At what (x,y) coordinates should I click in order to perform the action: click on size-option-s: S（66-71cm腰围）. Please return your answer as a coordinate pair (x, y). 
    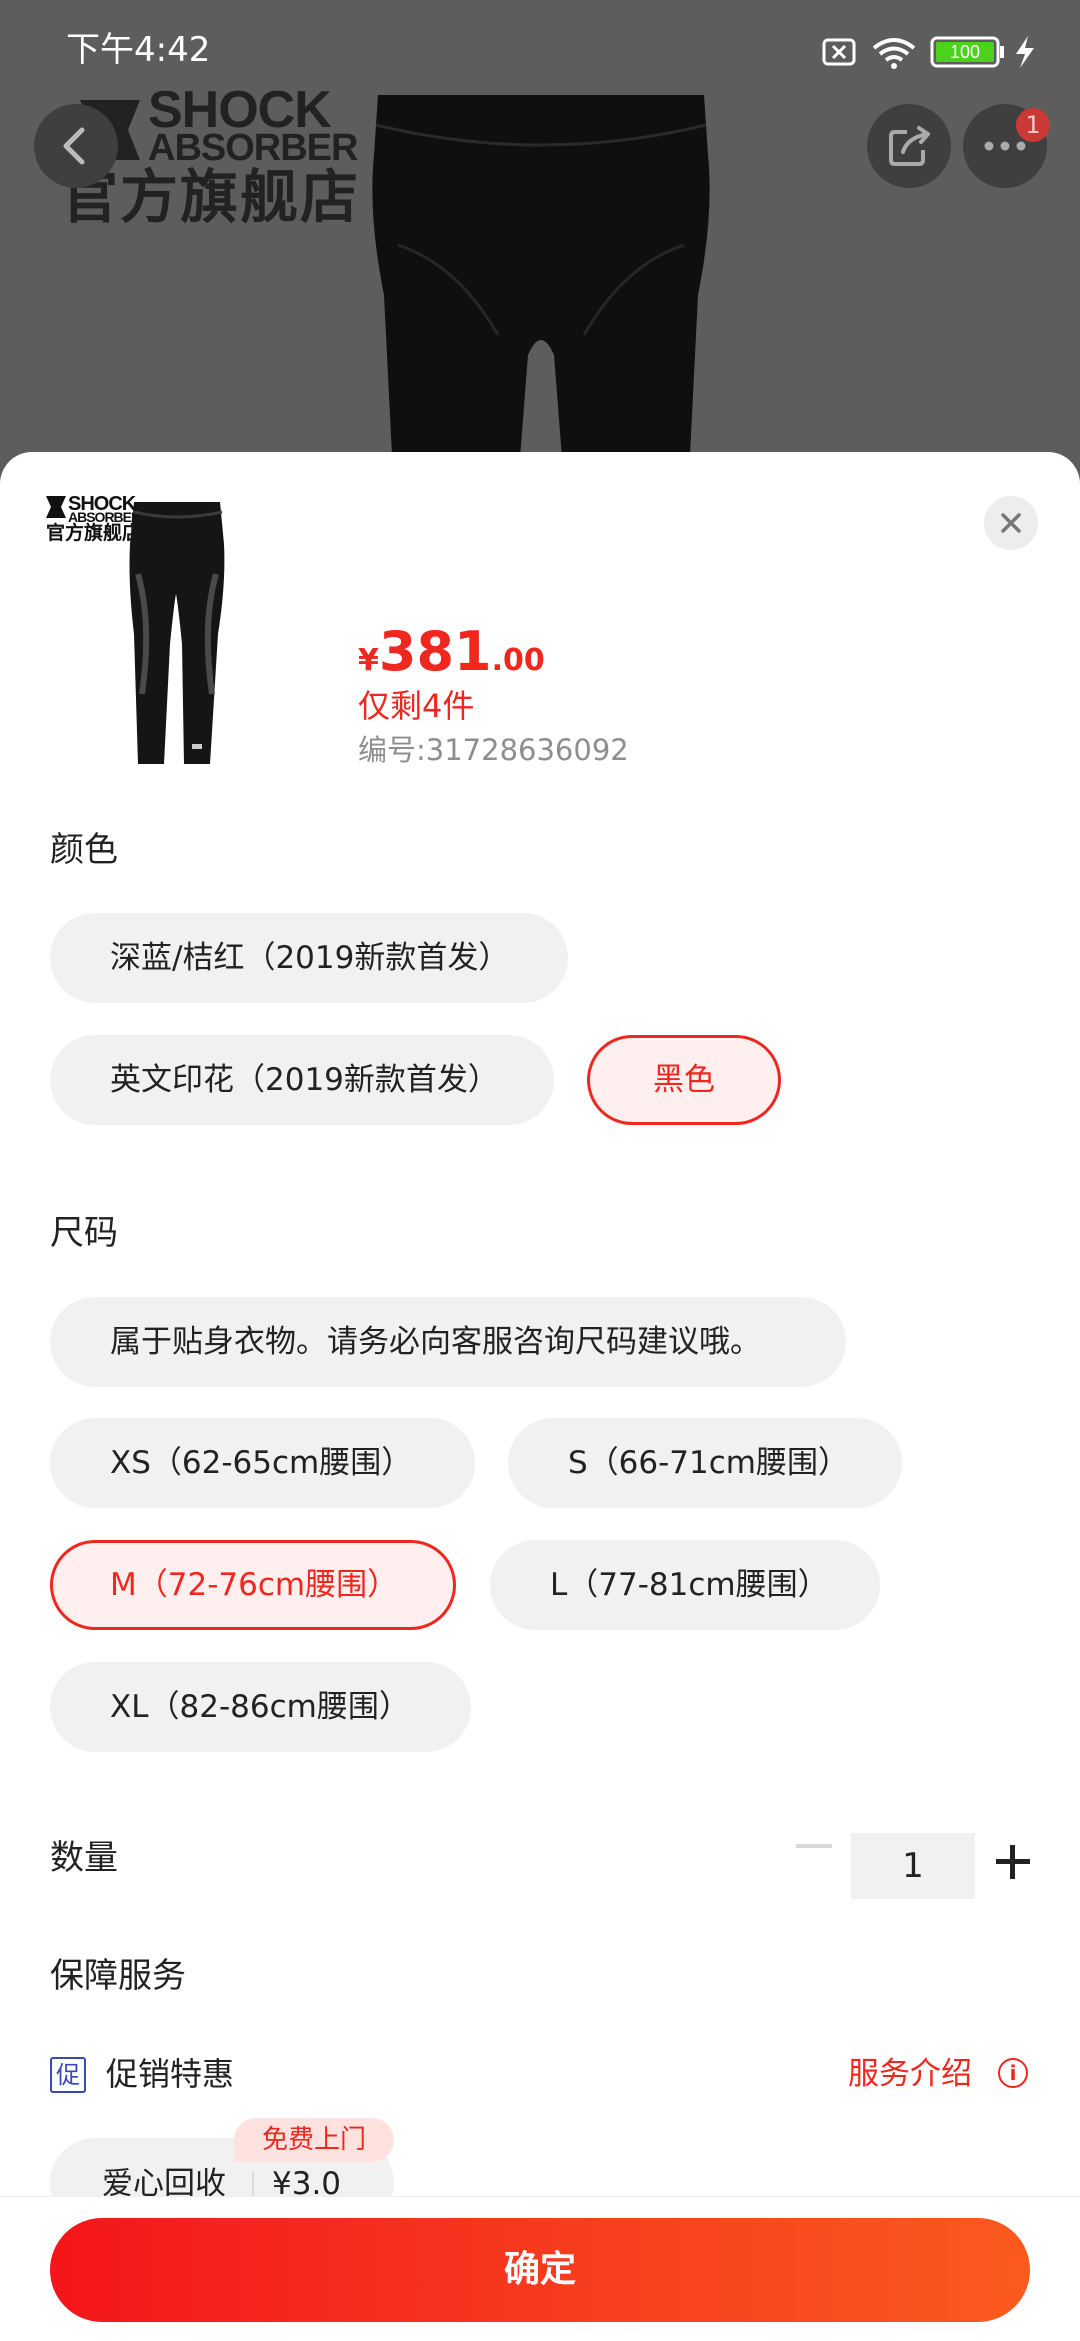
    Looking at the image, I should click on (705, 1463).